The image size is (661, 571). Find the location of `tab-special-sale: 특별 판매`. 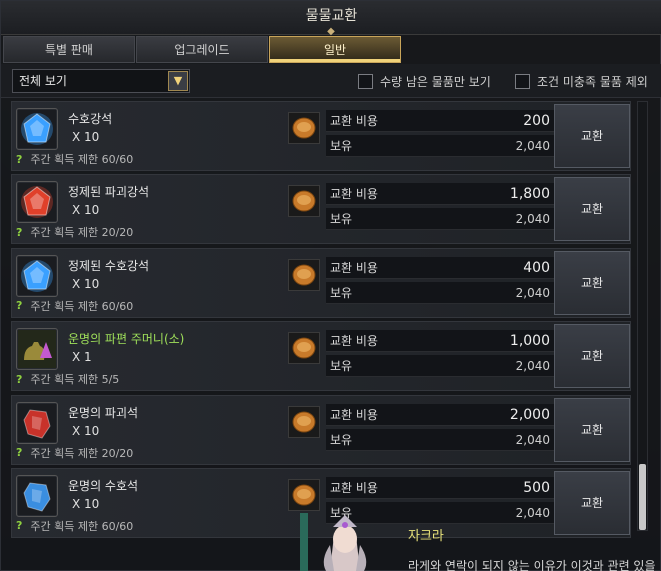

tab-special-sale: 특별 판매 is located at coordinates (69, 49).